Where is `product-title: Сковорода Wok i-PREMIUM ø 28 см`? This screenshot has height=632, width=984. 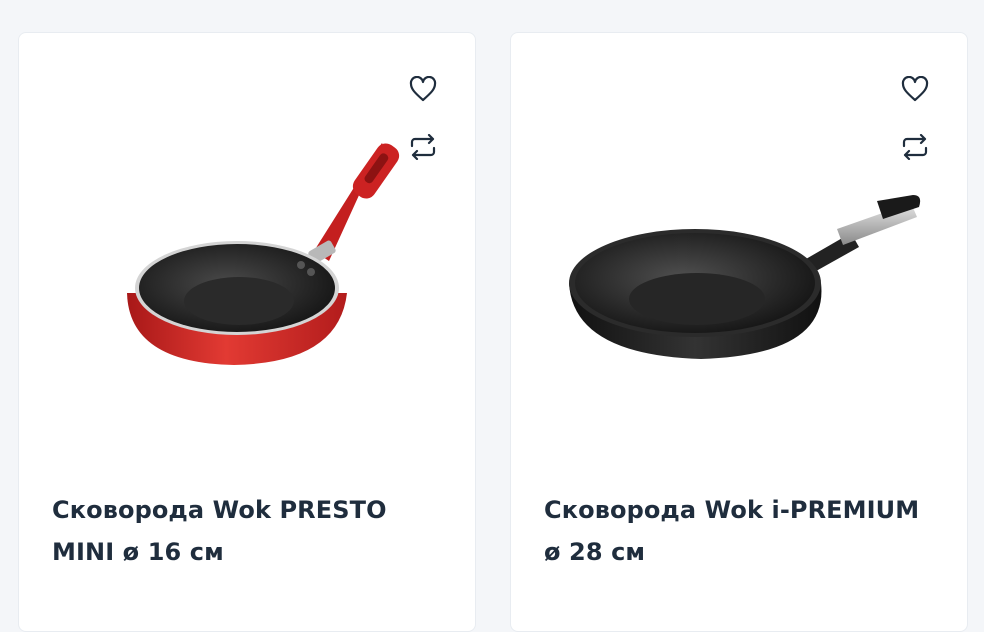
product-title: Сковорода Wok i-PREMIUM ø 28 см is located at coordinates (744, 531).